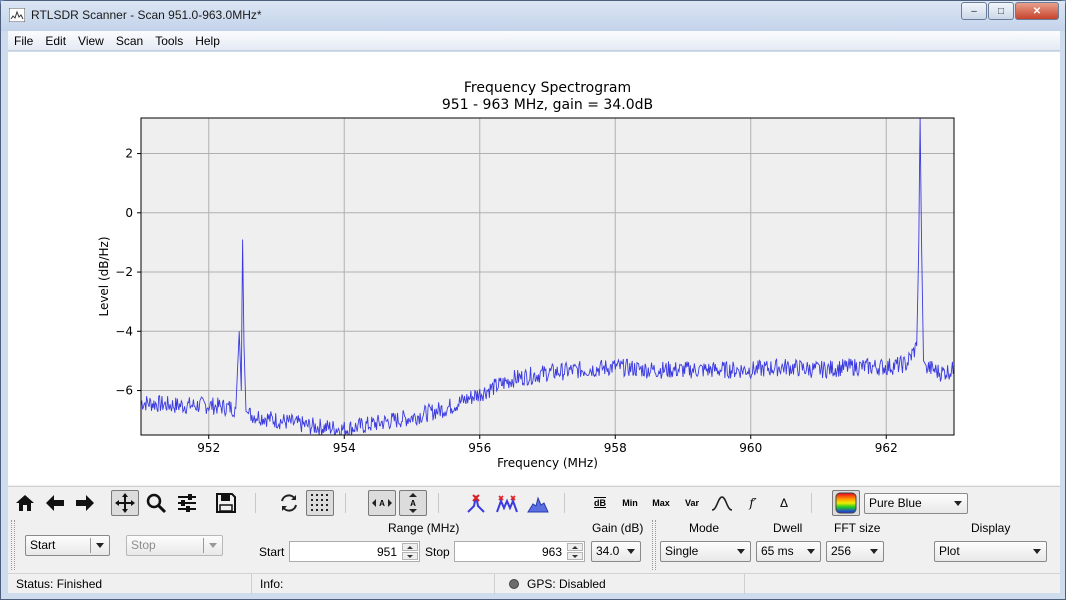 The height and width of the screenshot is (600, 1066). I want to click on menu-help: Help, so click(207, 41).